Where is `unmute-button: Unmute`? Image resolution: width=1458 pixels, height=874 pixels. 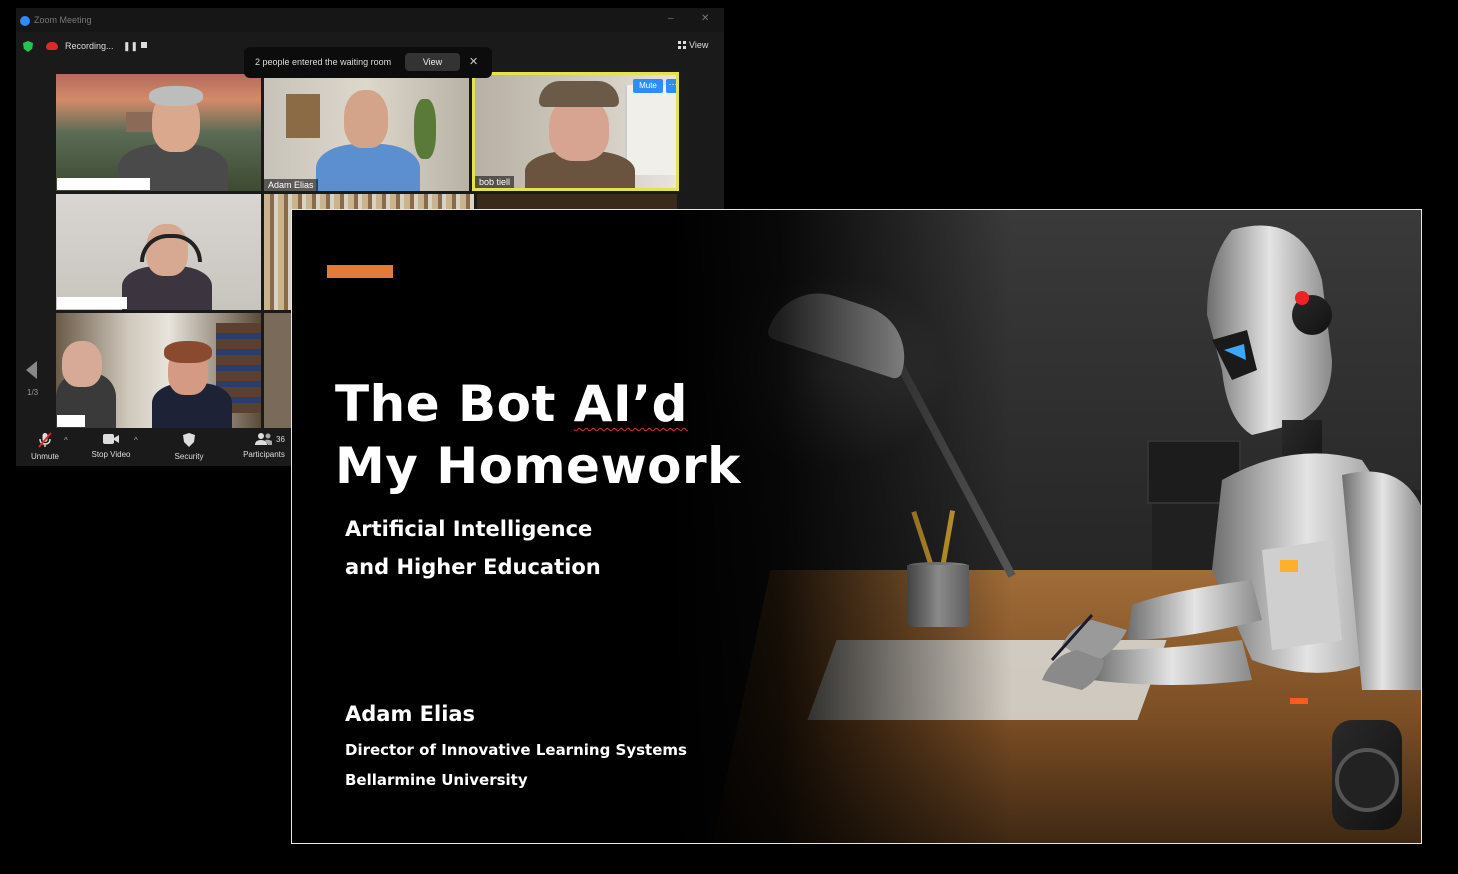
unmute-button: Unmute is located at coordinates (45, 446).